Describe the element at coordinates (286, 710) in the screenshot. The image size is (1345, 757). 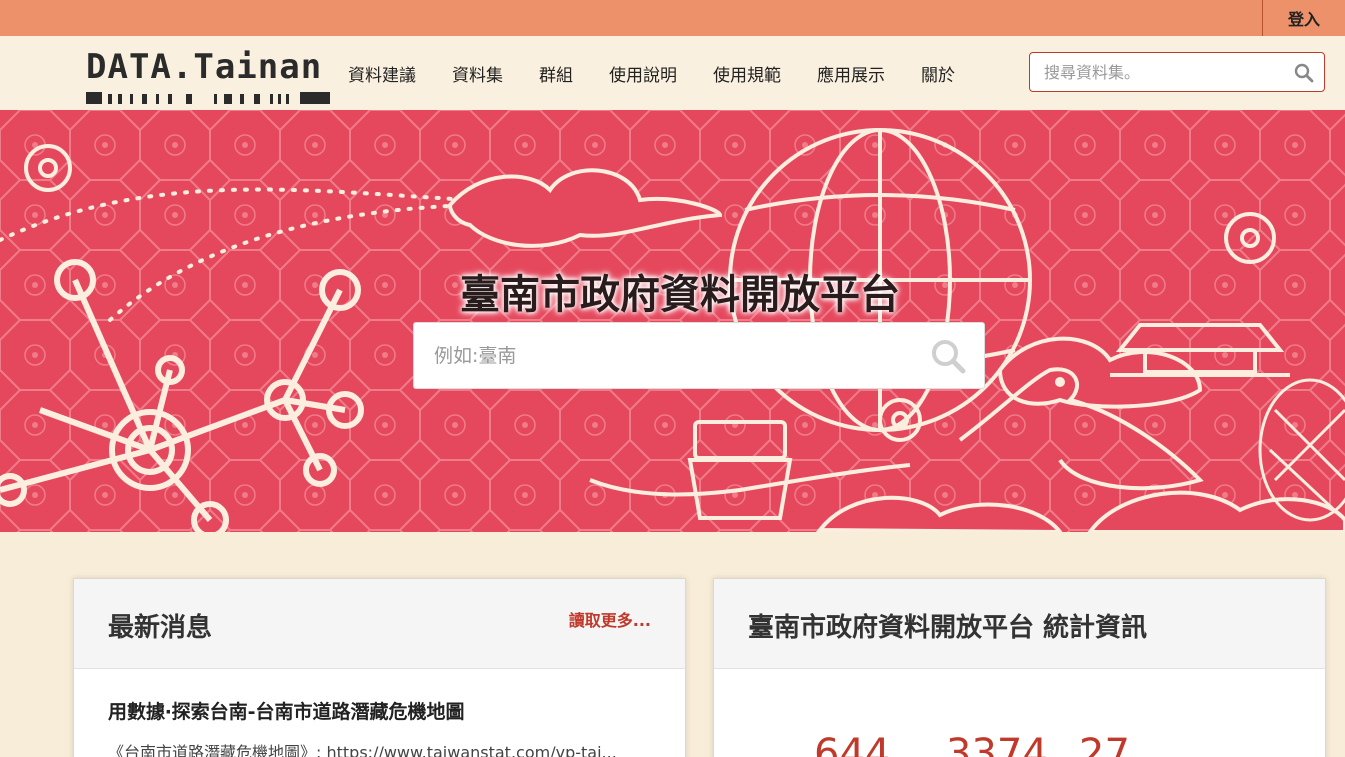
I see `news-item-title: 用數據‧探索台南-台南市道路潛藏危機地圖` at that location.